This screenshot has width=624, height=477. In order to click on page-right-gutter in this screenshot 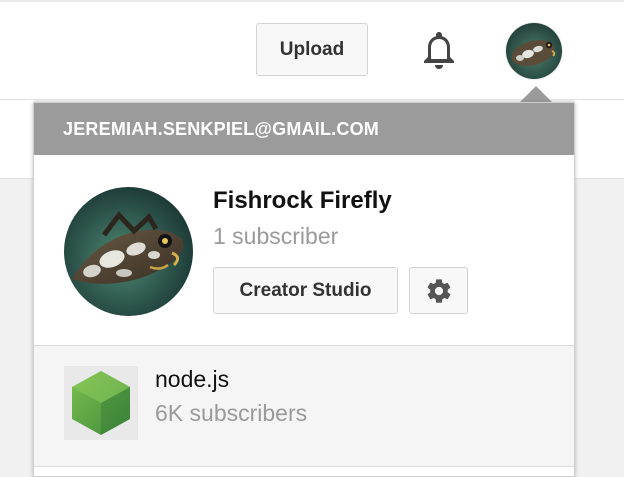, I will do `click(599, 288)`.